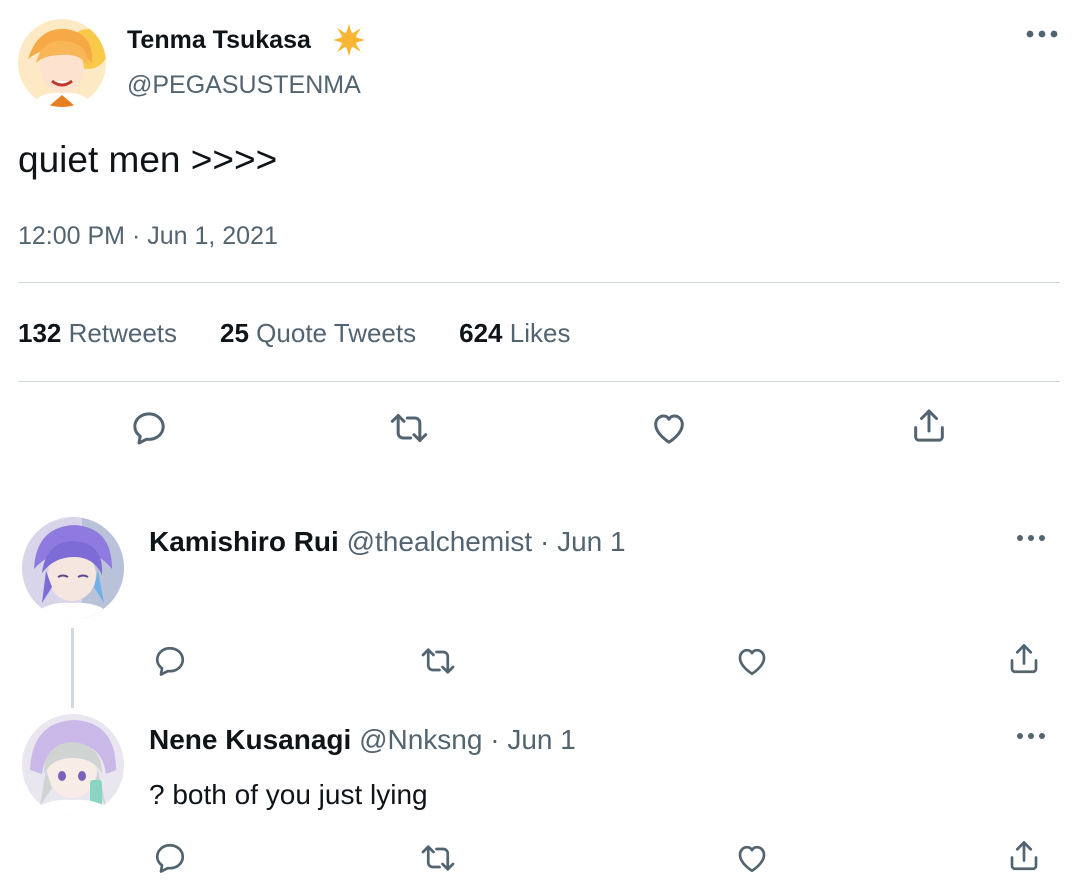 The height and width of the screenshot is (896, 1080). I want to click on sun-badge-icon, so click(349, 40).